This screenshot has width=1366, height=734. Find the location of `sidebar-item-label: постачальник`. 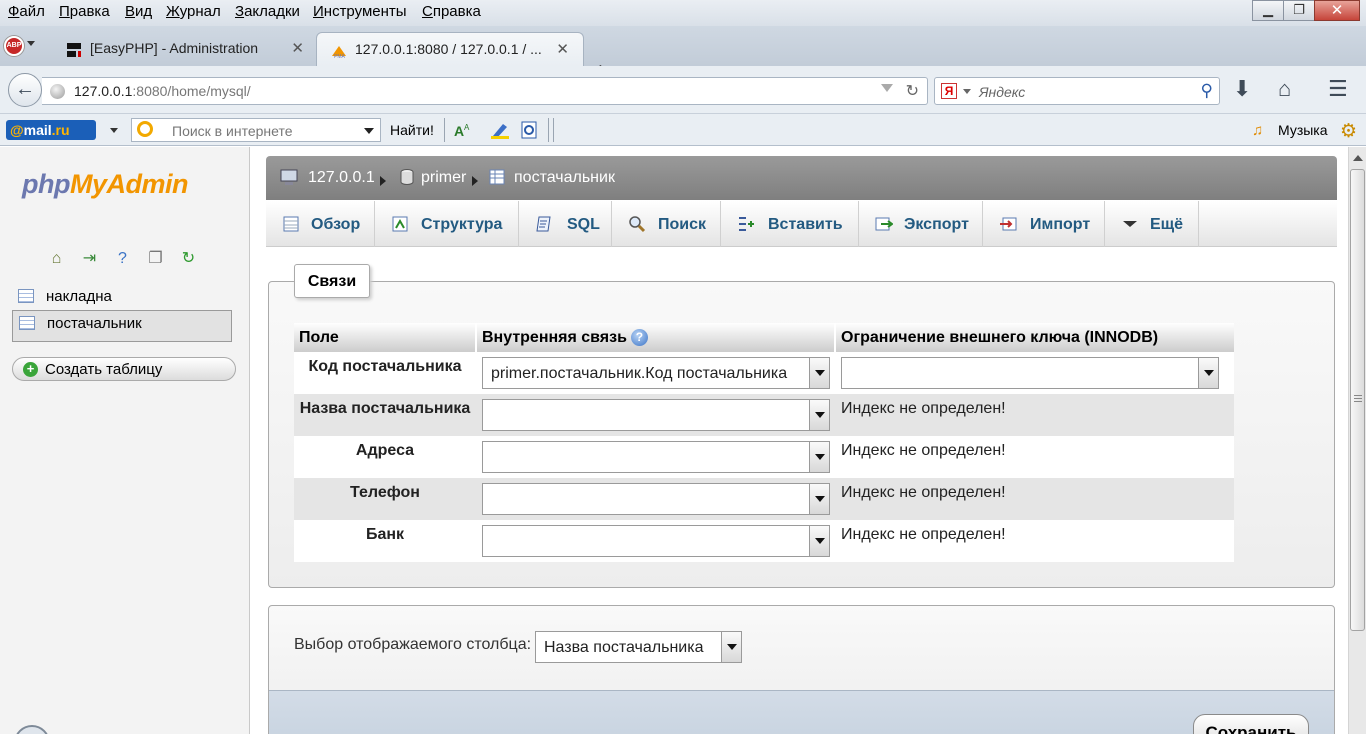

sidebar-item-label: постачальник is located at coordinates (94, 323).